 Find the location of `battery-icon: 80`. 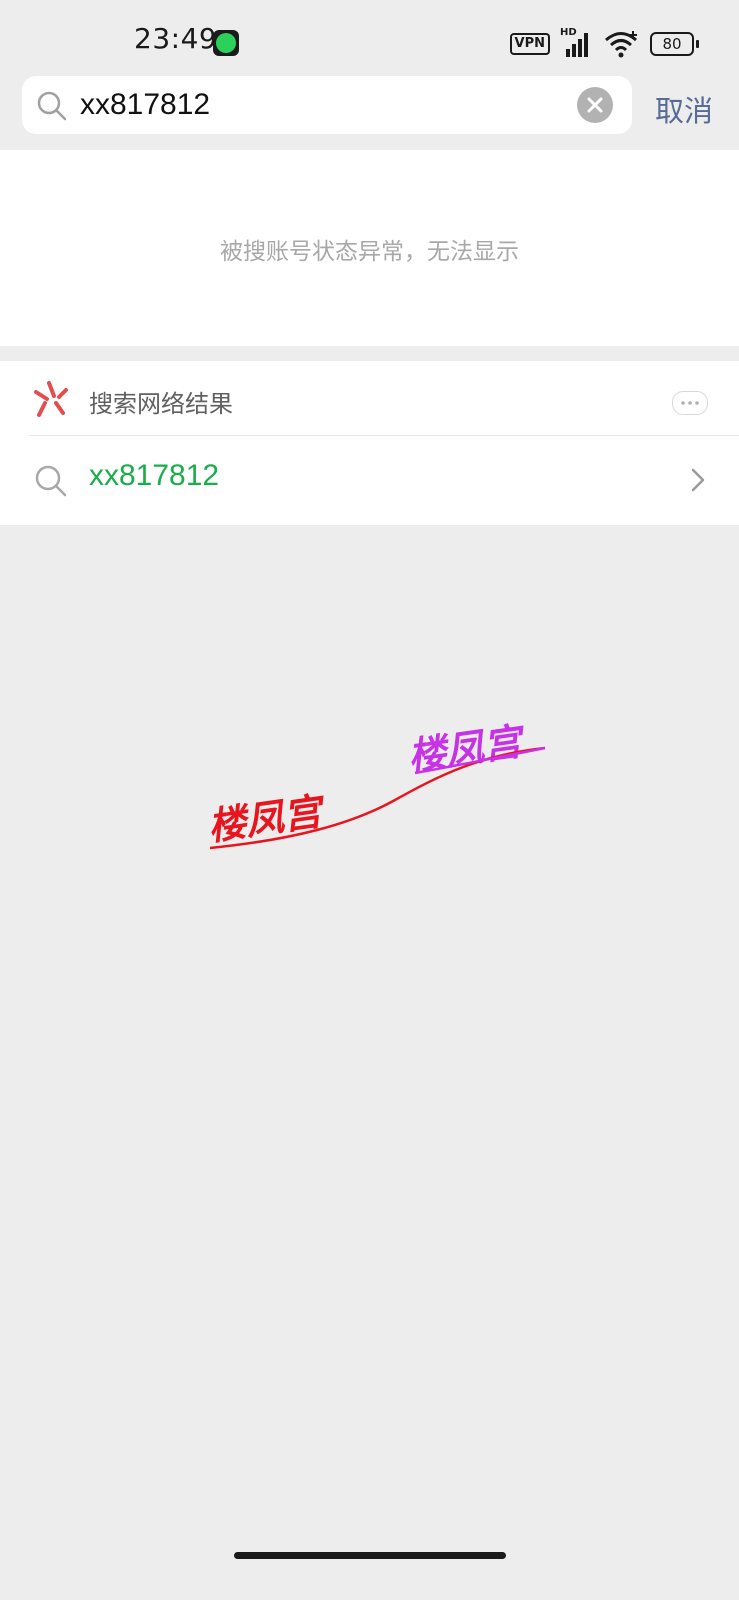

battery-icon: 80 is located at coordinates (674, 44).